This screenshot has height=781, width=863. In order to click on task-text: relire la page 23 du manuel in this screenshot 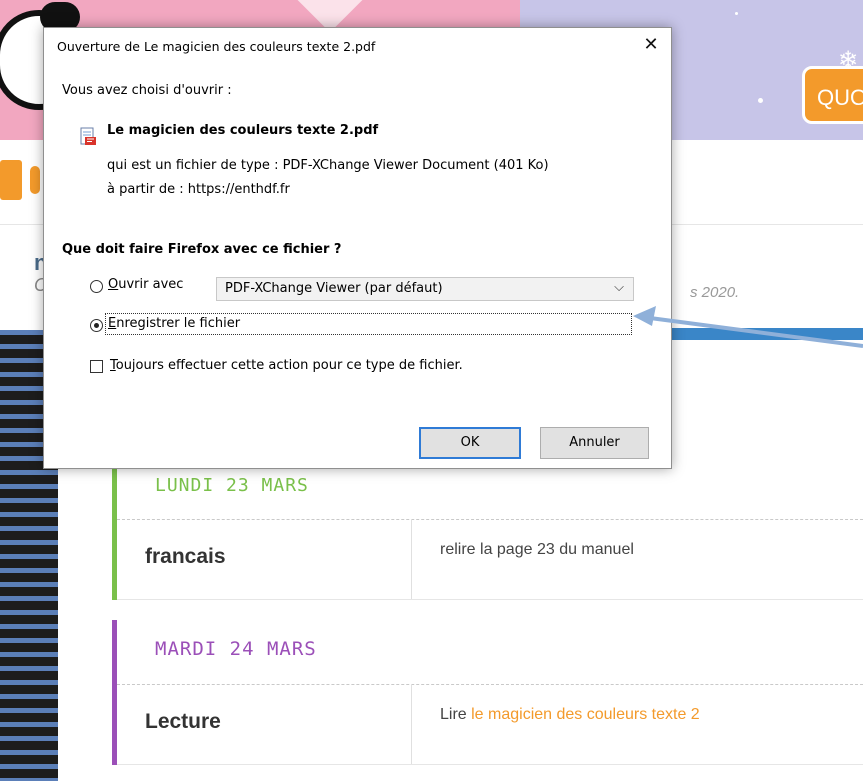, I will do `click(537, 550)`.